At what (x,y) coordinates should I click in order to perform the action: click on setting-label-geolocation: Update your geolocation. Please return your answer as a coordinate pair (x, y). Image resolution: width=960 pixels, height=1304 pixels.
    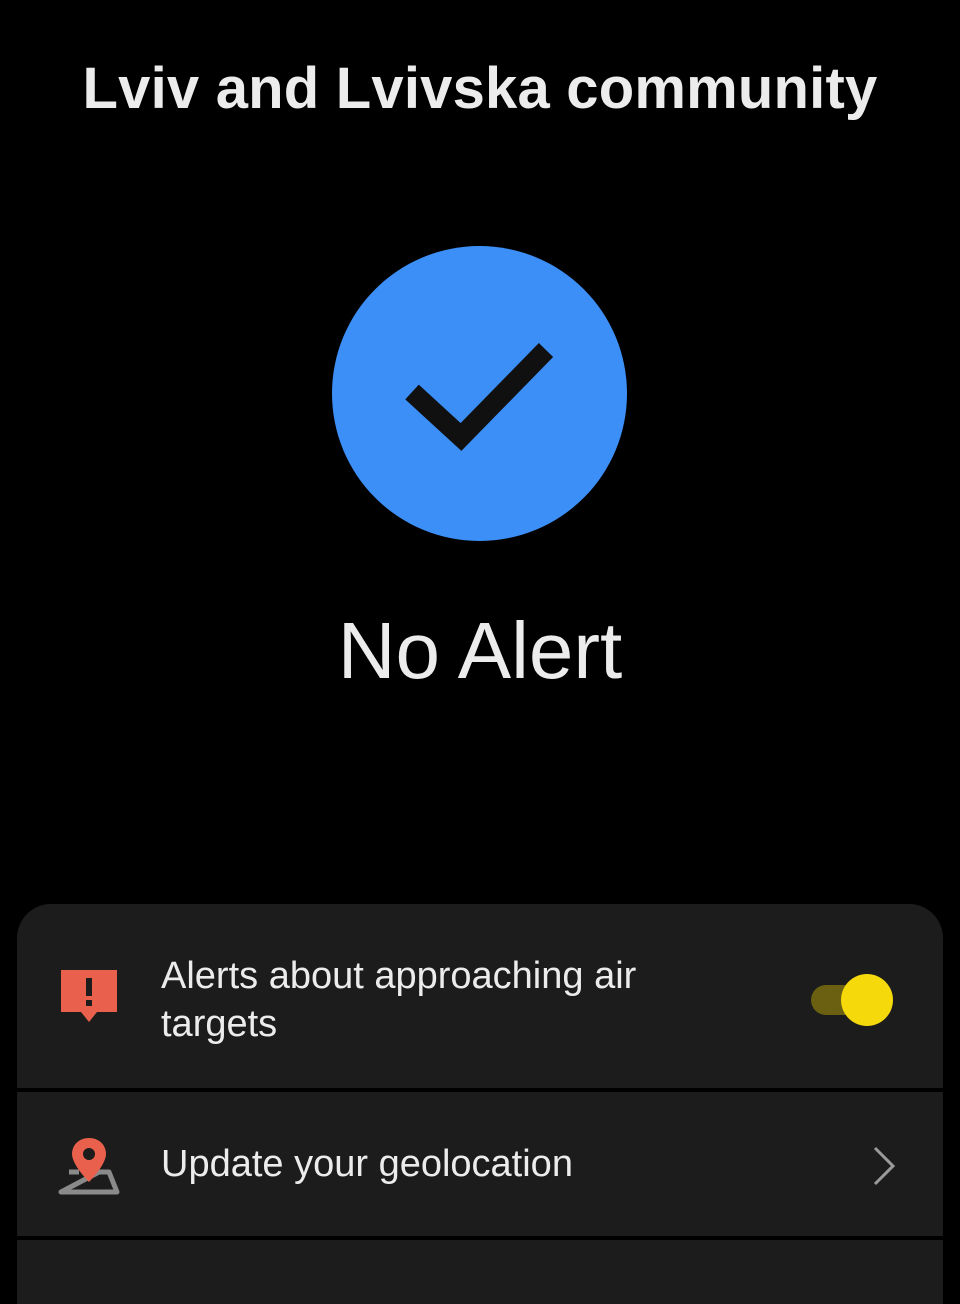
    Looking at the image, I should click on (367, 1164).